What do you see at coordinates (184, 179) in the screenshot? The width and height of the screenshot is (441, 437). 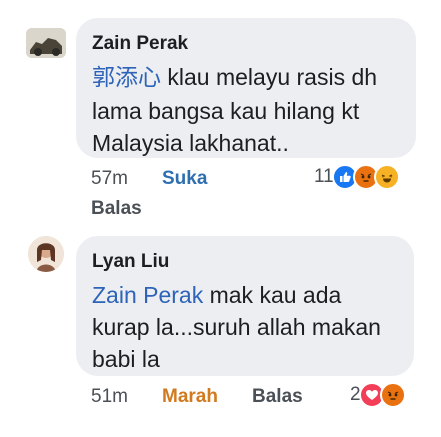 I see `like-button: Suka` at bounding box center [184, 179].